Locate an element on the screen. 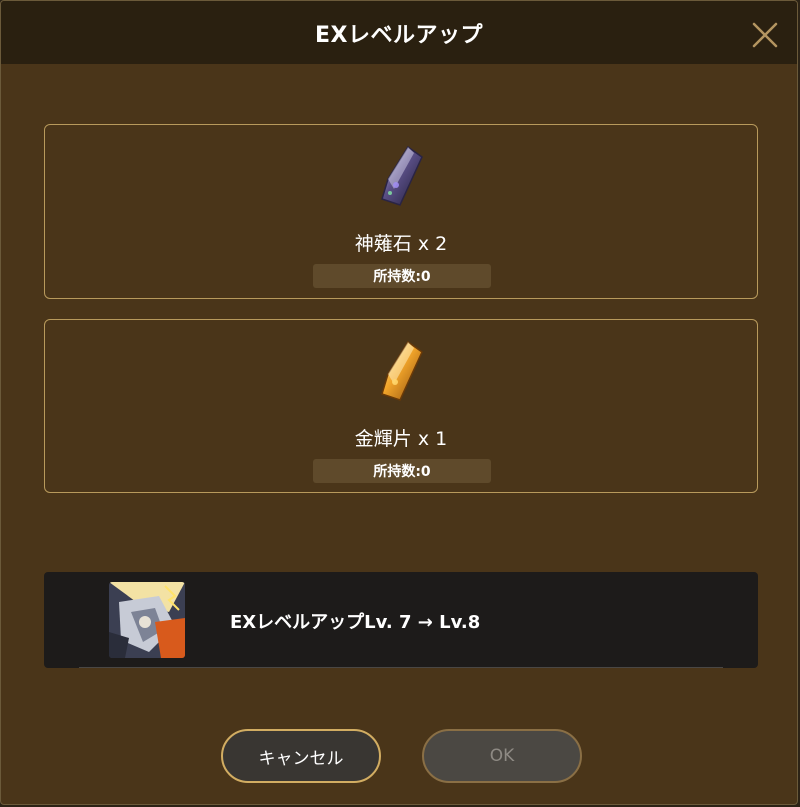  divider is located at coordinates (401, 667).